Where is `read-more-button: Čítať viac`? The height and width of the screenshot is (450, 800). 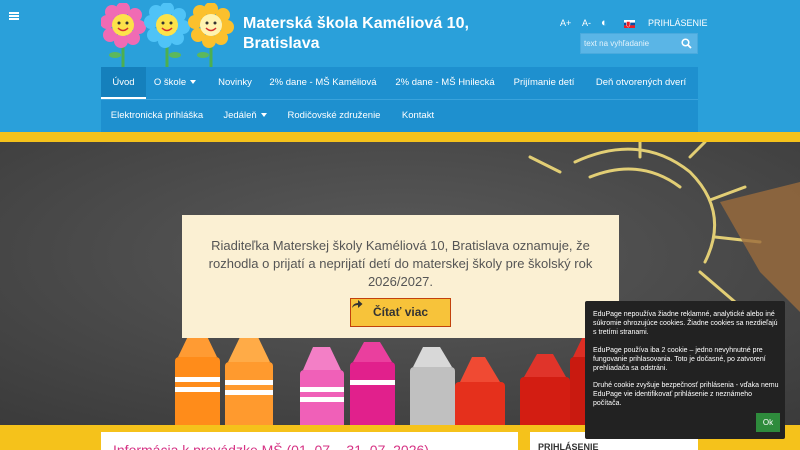 read-more-button: Čítať viac is located at coordinates (400, 312).